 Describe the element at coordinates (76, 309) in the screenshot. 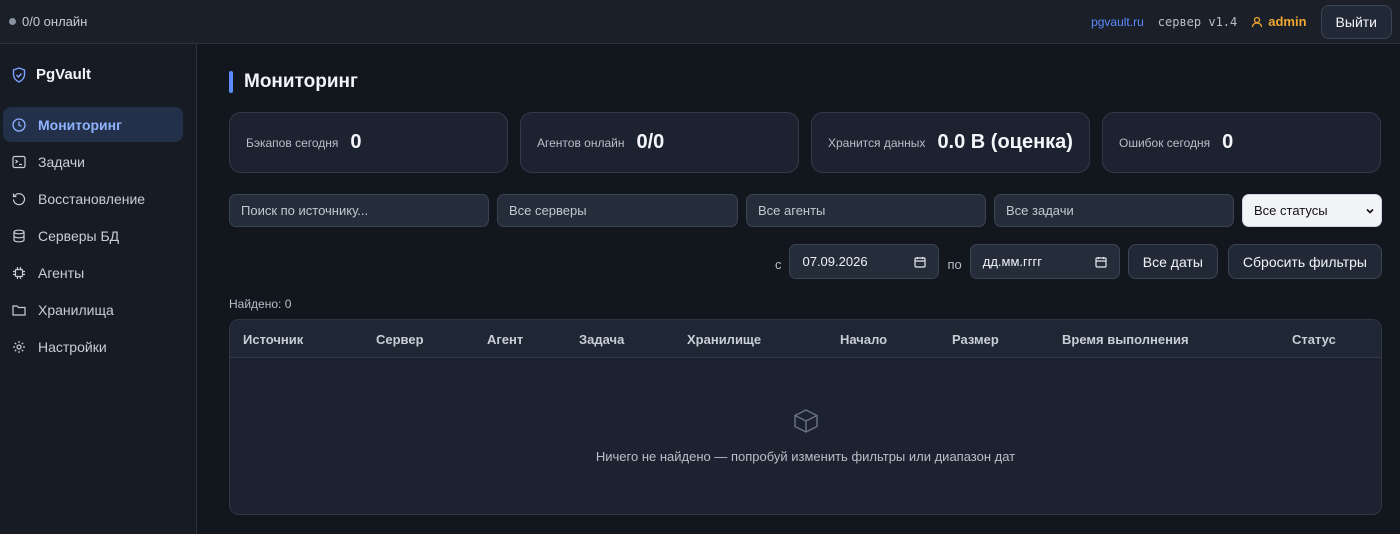

I see `sidebar-item-label: Хранилища` at that location.